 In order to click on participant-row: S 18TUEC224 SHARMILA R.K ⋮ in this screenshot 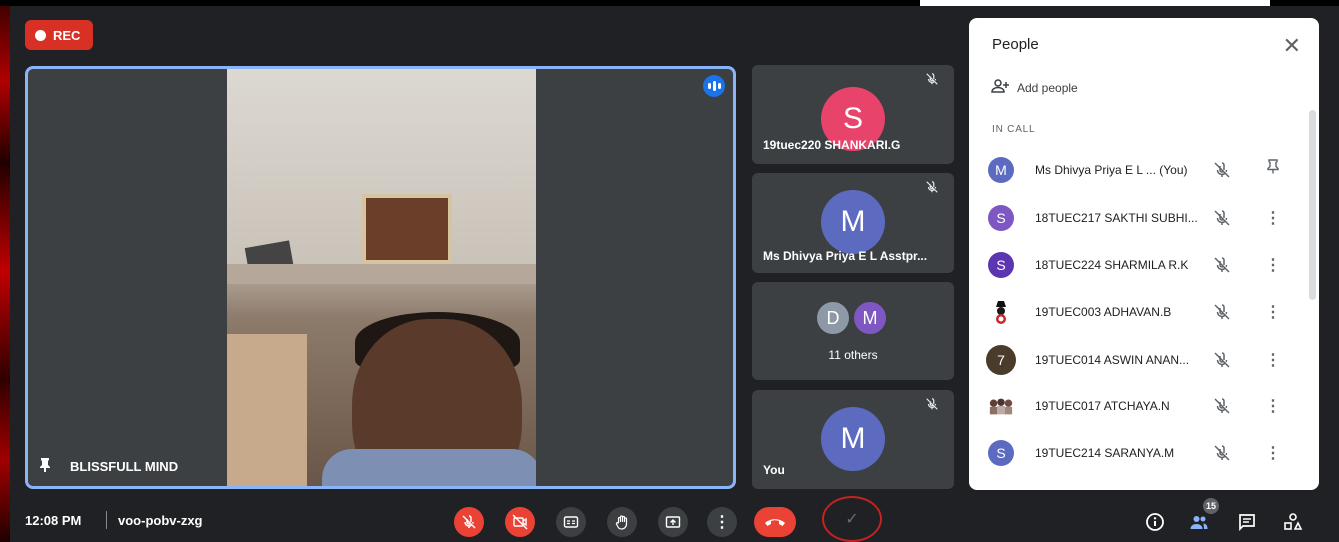, I will do `click(1139, 265)`.